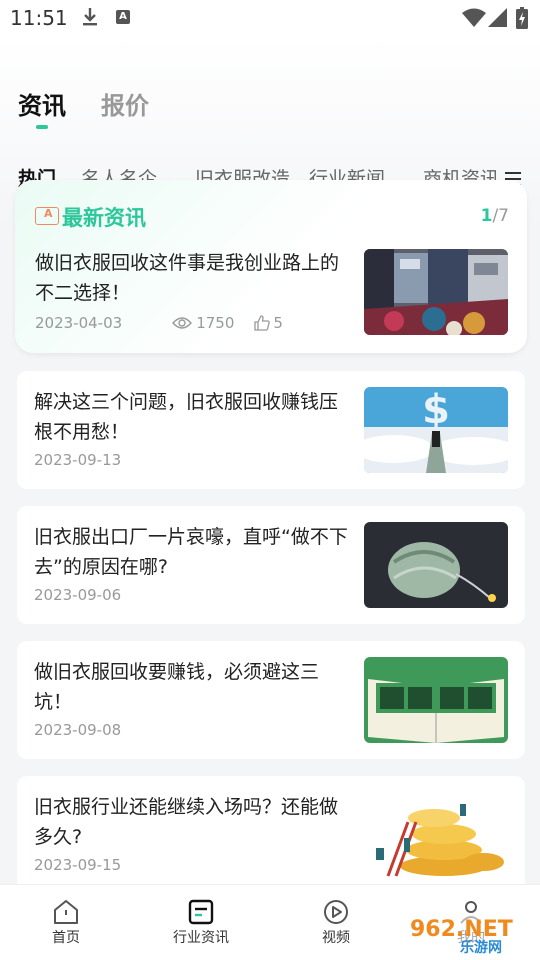  What do you see at coordinates (182, 323) in the screenshot?
I see `eye-icon` at bounding box center [182, 323].